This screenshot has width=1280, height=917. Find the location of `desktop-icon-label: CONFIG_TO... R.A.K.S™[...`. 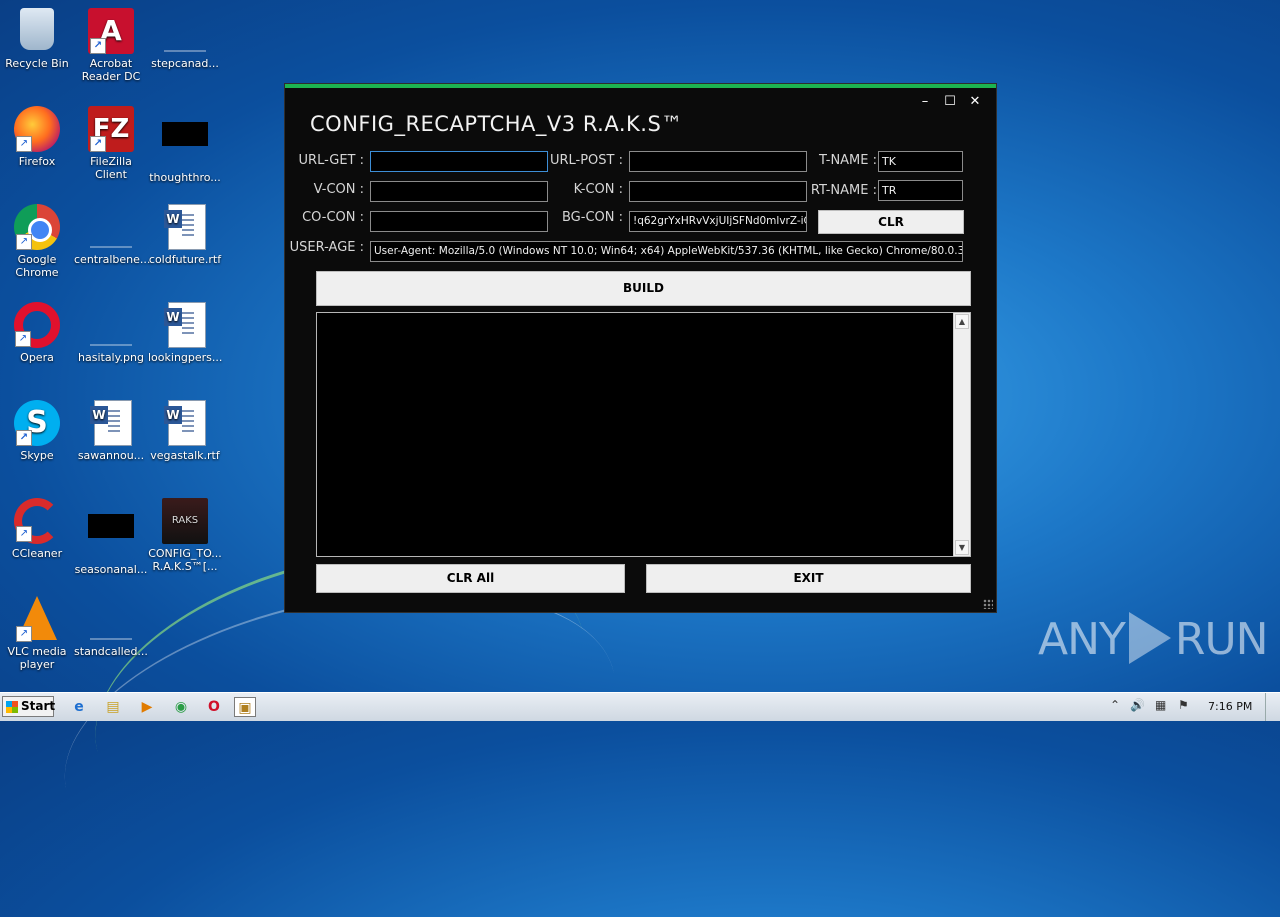

desktop-icon-label: CONFIG_TO... R.A.K.S™[... is located at coordinates (185, 560).